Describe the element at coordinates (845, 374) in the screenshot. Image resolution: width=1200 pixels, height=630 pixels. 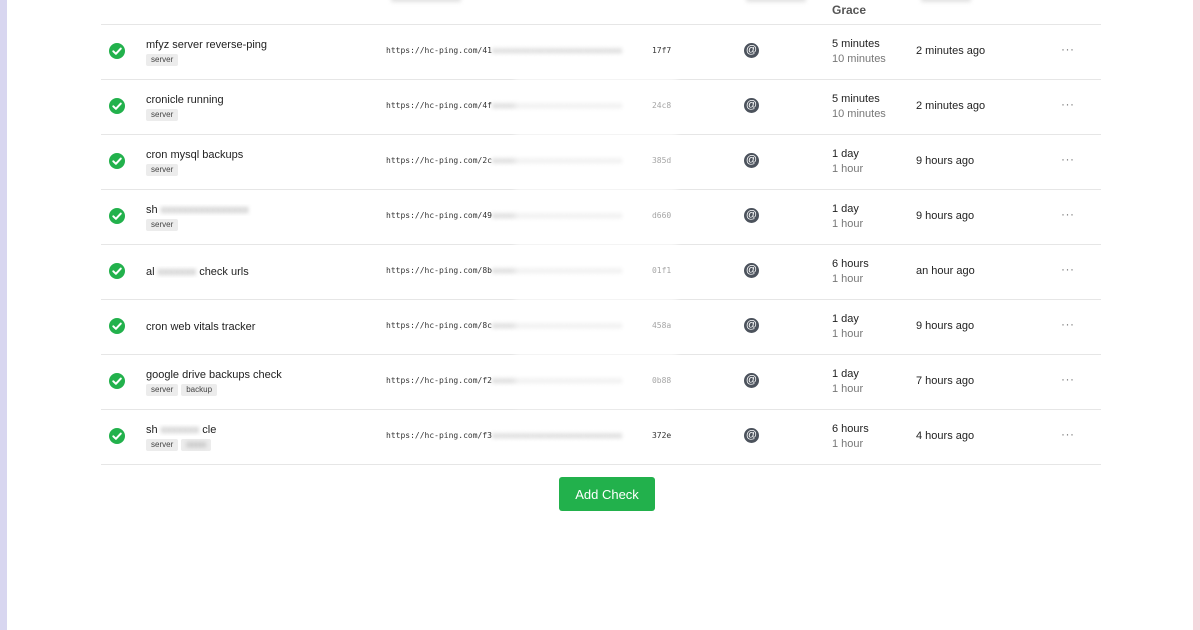
I see `period-value: 1 day` at that location.